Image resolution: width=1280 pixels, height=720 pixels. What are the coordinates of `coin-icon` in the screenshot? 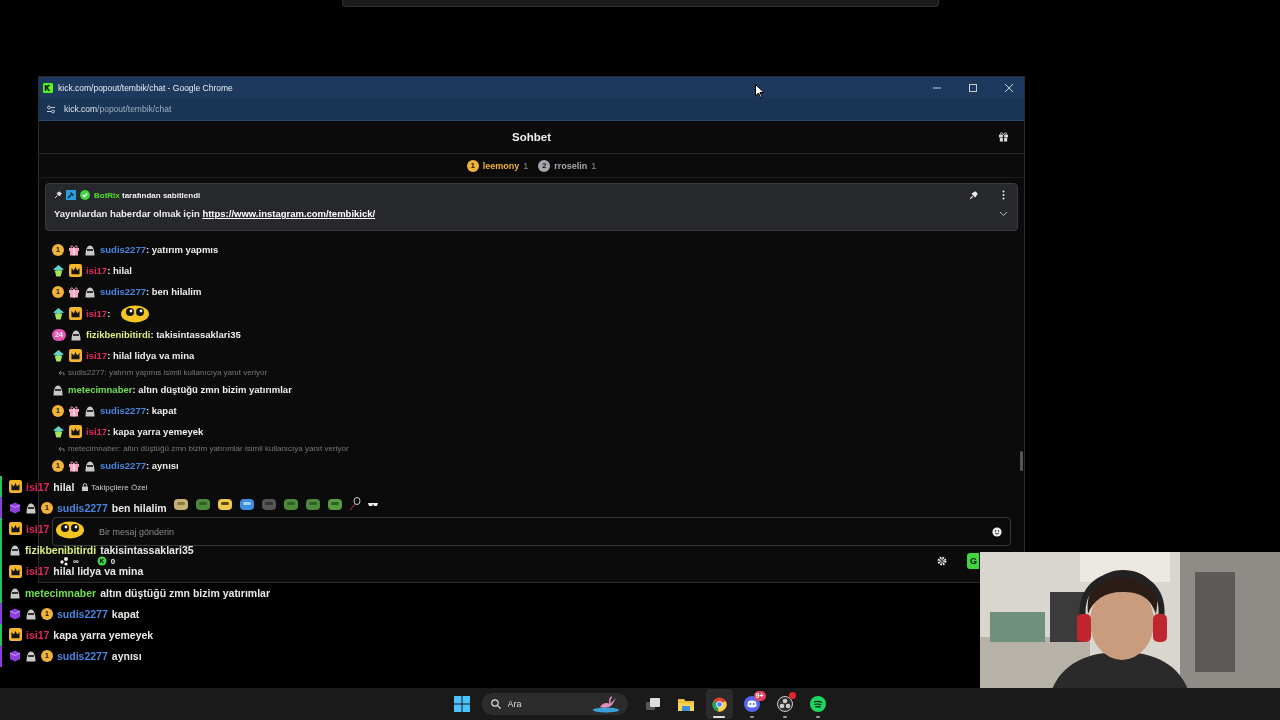 It's located at (101, 561).